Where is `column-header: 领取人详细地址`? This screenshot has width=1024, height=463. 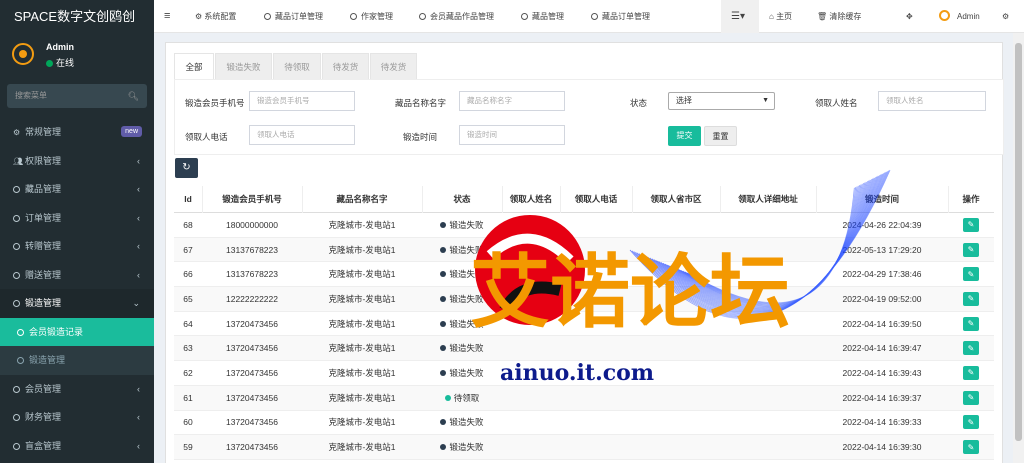 column-header: 领取人详细地址 is located at coordinates (768, 199).